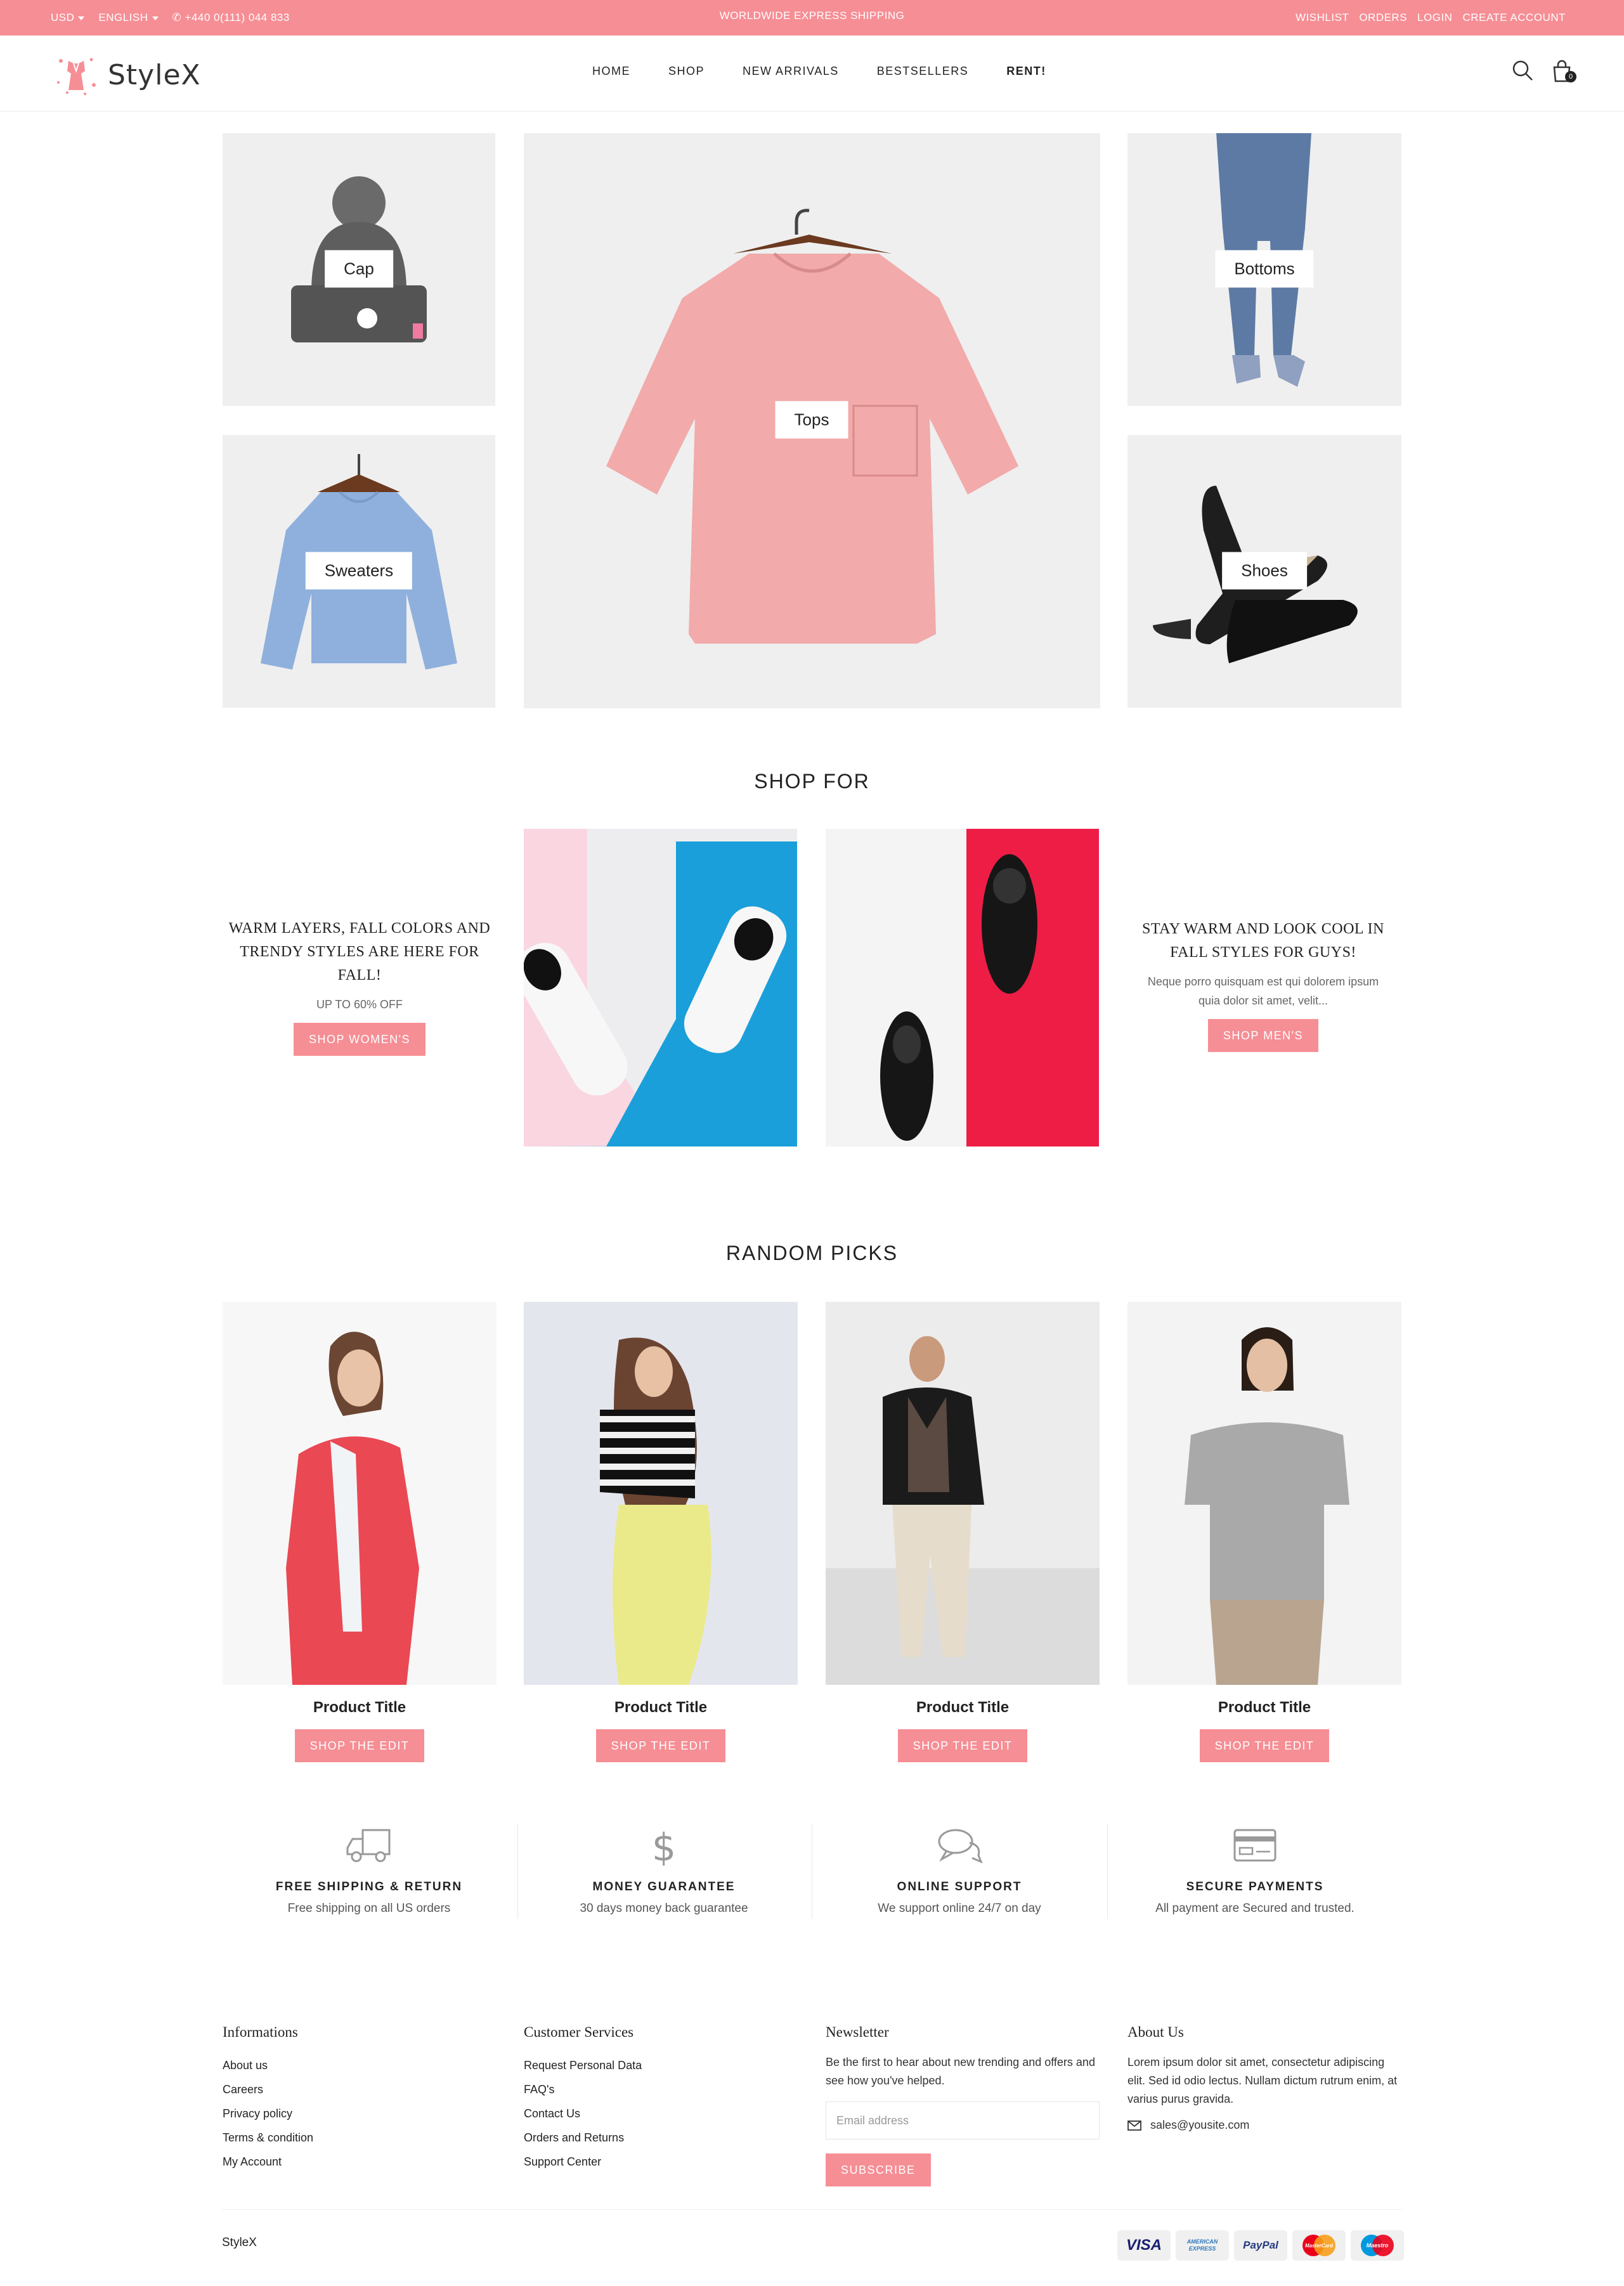  I want to click on feature-title: SECURE PAYMENTS, so click(1255, 1886).